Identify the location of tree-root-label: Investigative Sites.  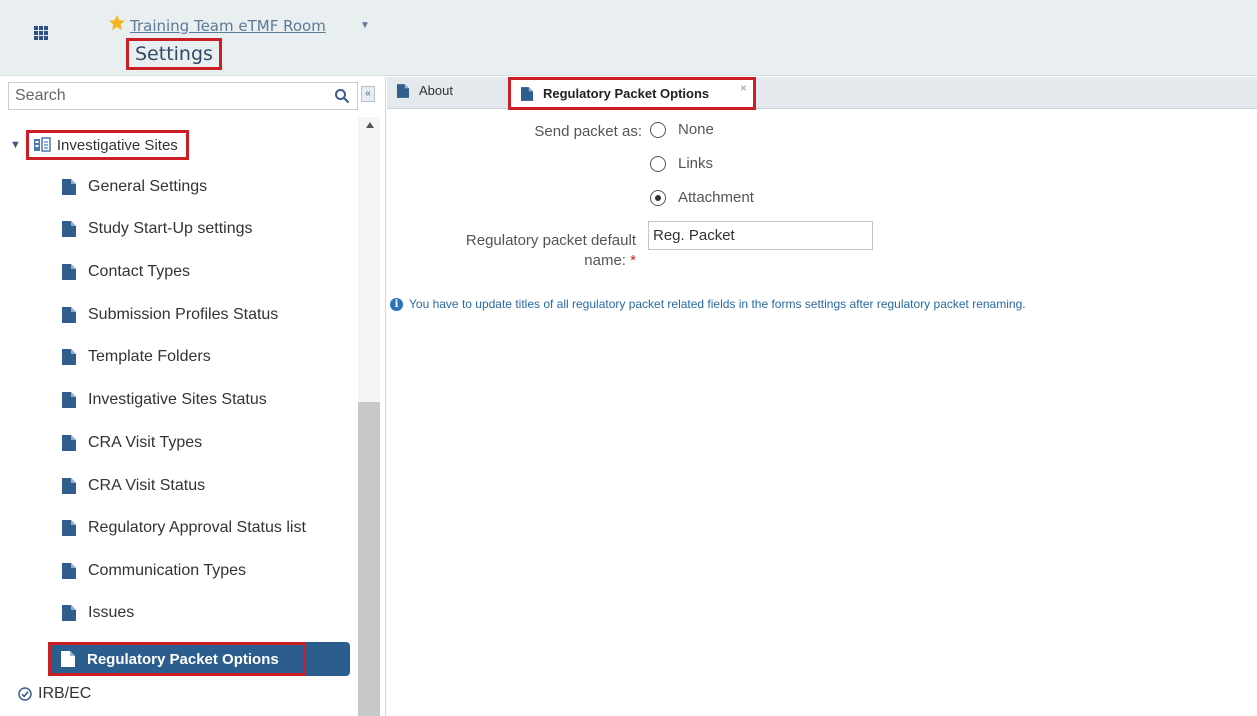
(117, 145).